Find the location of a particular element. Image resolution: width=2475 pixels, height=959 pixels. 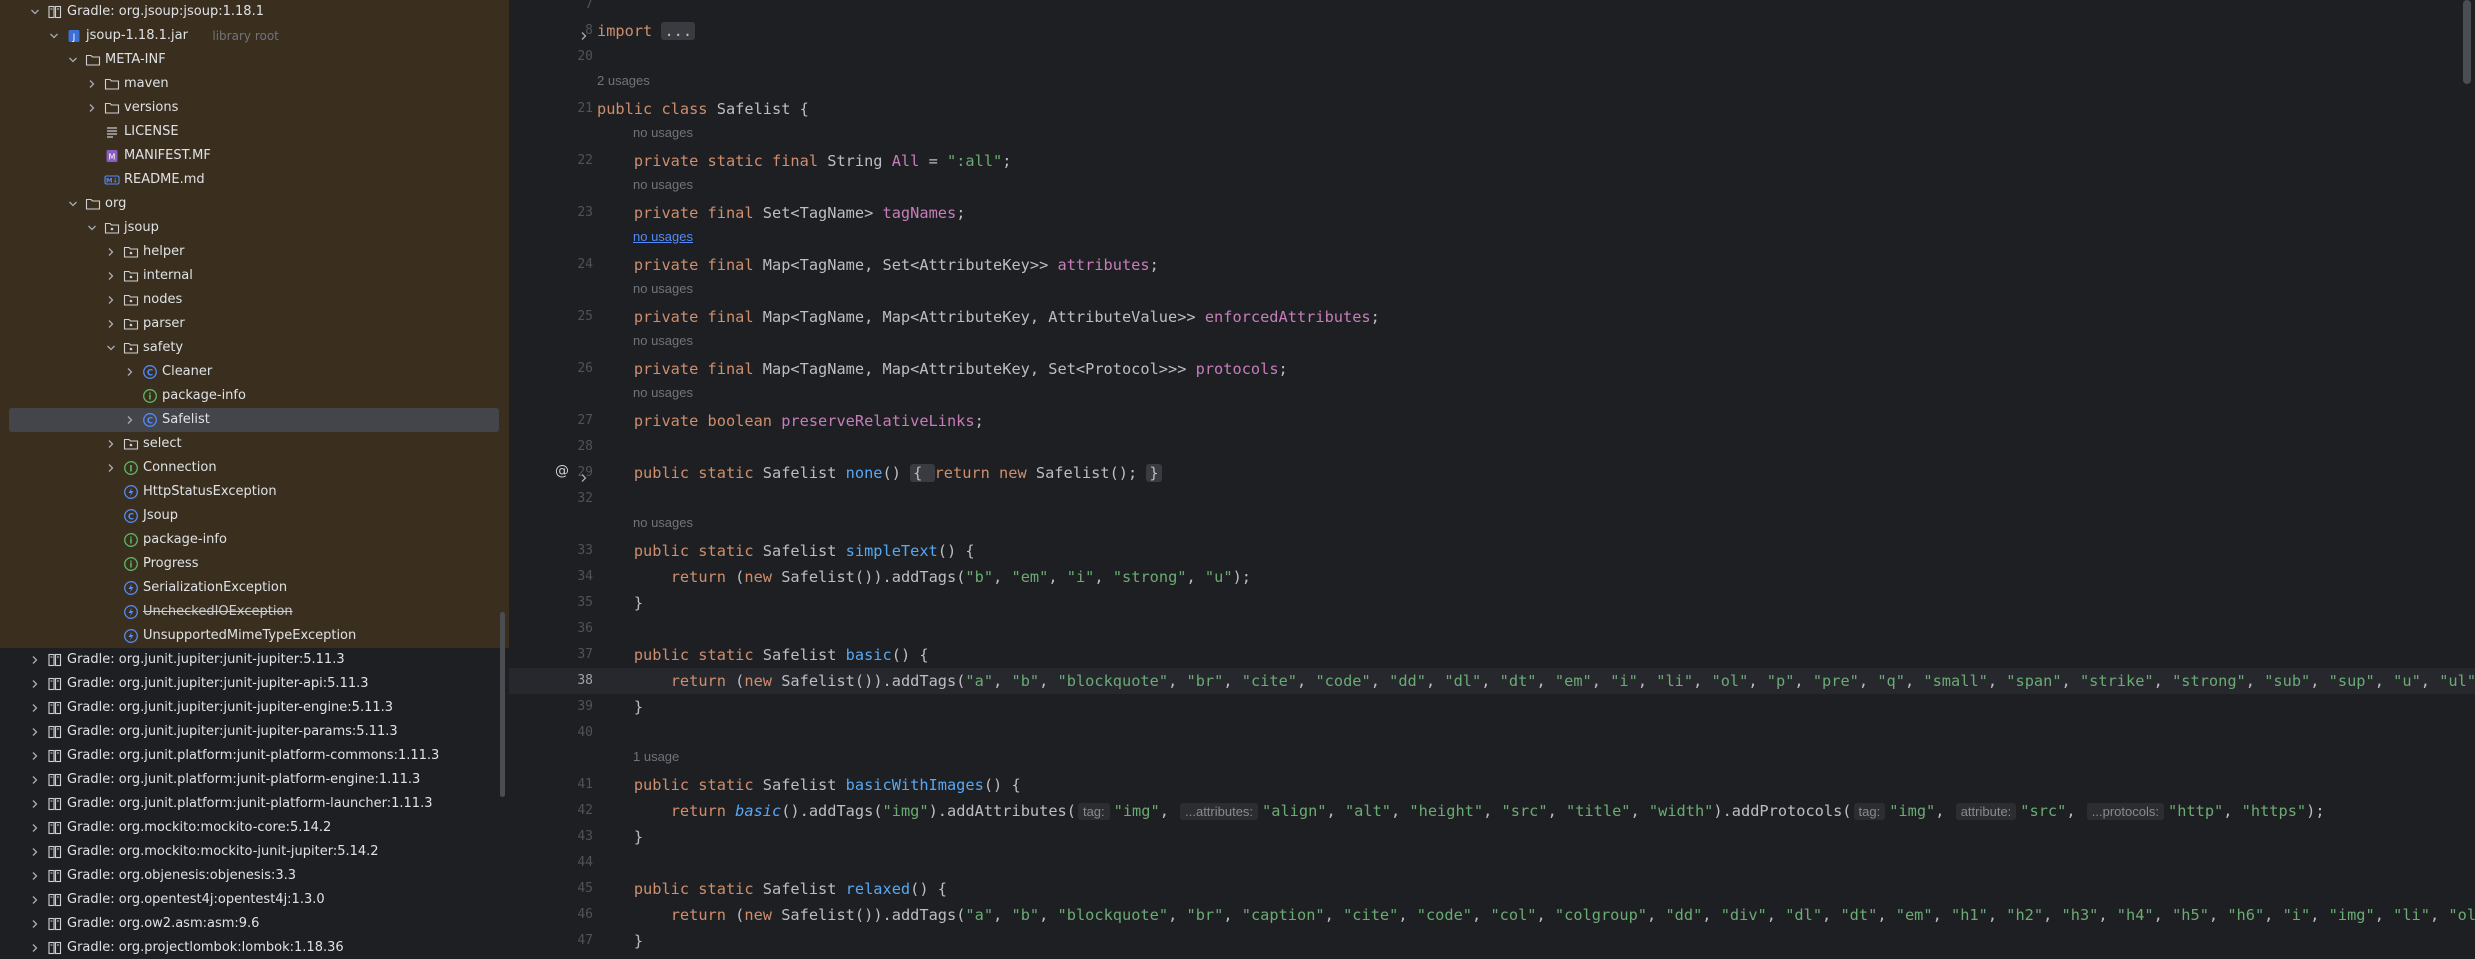

tree-item: C Safelist is located at coordinates (254, 420).